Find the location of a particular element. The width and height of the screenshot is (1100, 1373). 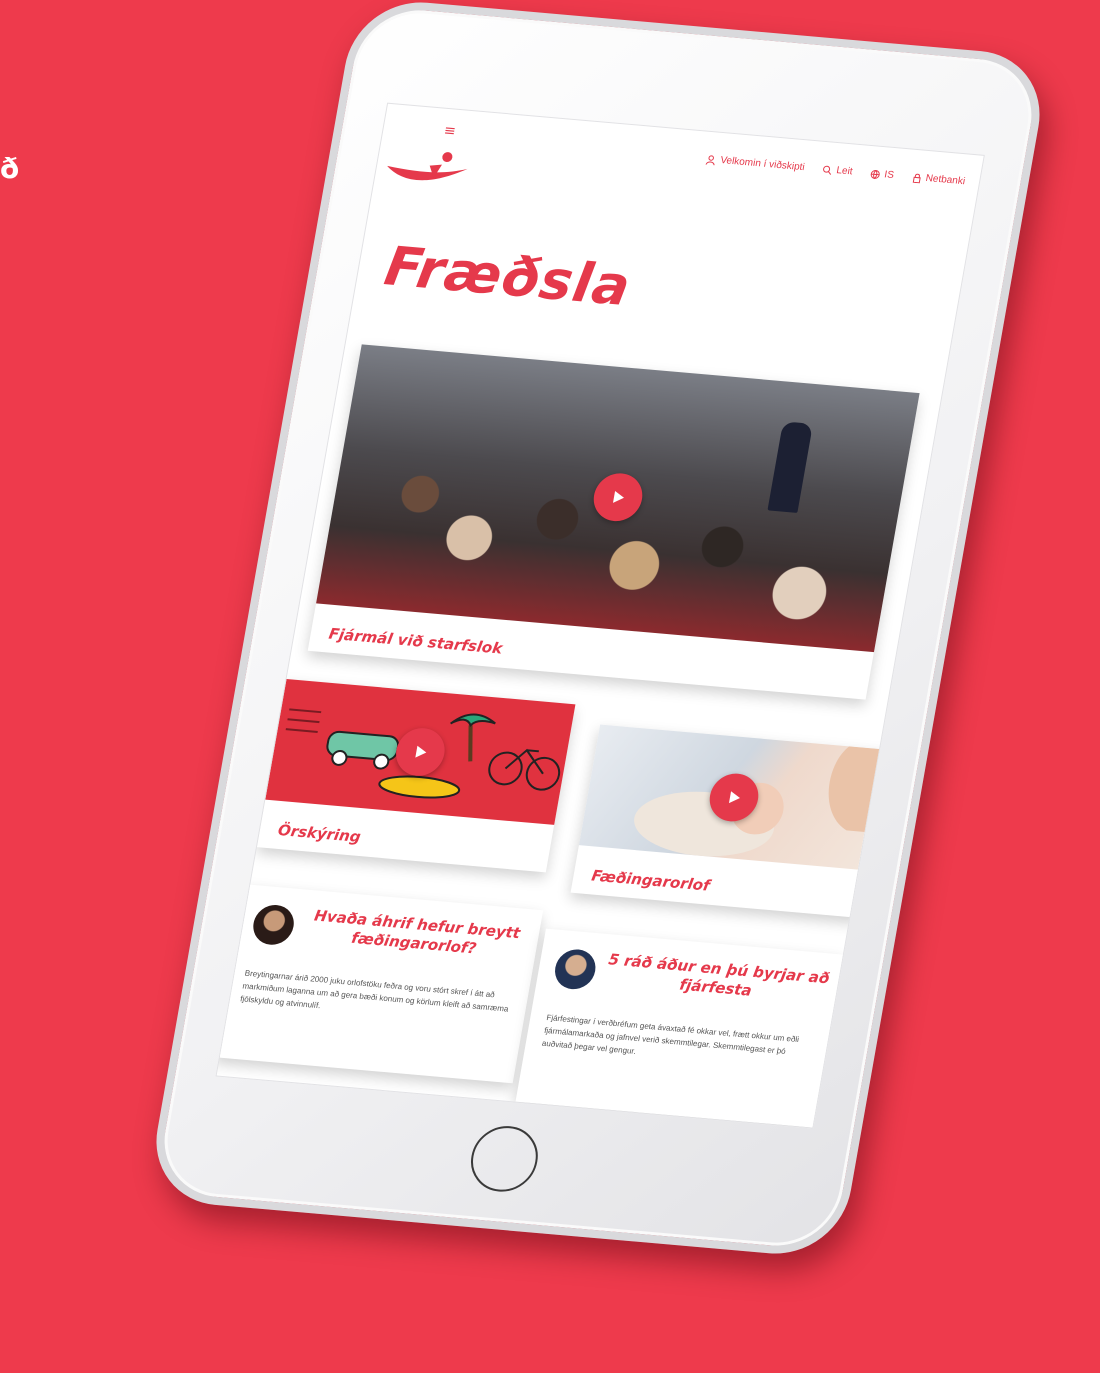

page-title: Fræðsla is located at coordinates (508, 276).